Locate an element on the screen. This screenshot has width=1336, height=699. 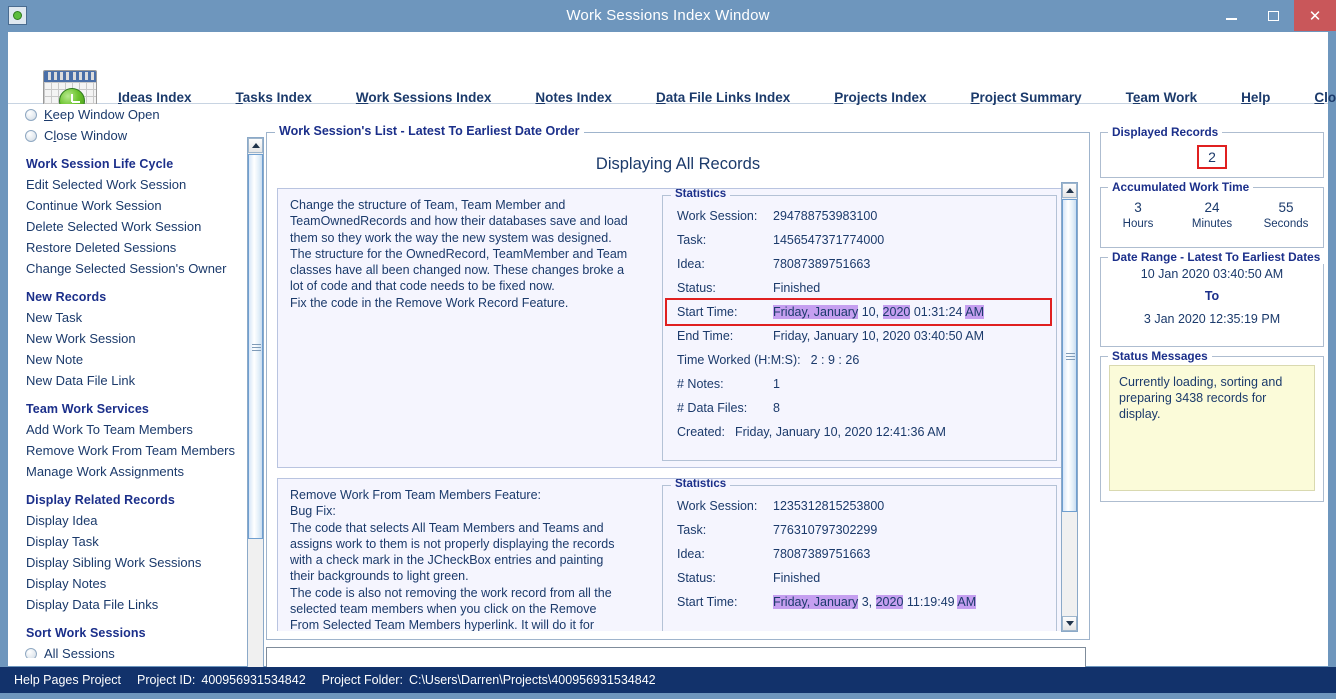
unit-label: Minutes is located at coordinates (1212, 224).